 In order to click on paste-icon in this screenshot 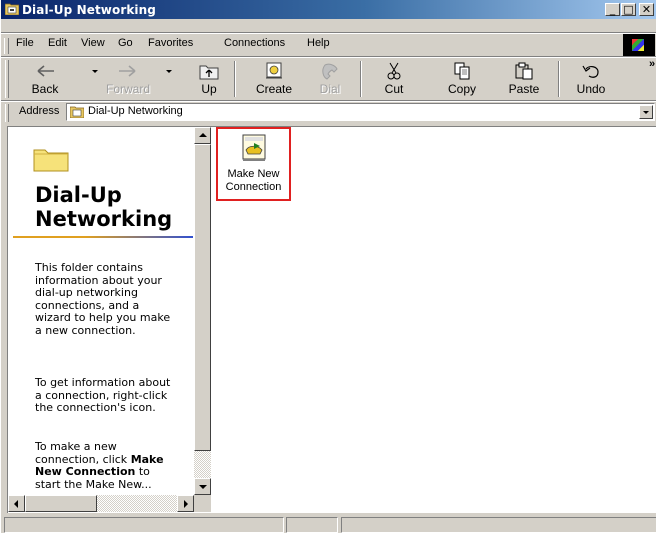, I will do `click(524, 71)`.